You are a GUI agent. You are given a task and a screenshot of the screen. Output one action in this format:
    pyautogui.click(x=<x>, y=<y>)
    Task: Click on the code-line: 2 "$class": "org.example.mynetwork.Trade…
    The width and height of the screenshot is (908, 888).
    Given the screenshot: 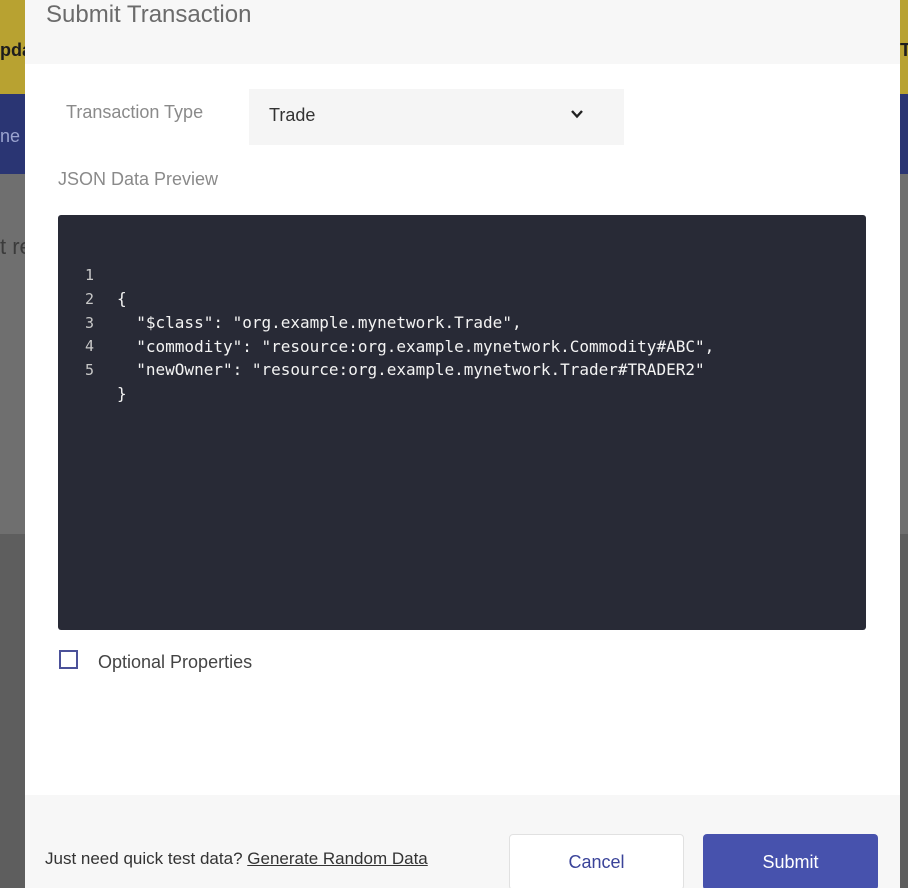 What is the action you would take?
    pyautogui.click(x=290, y=297)
    